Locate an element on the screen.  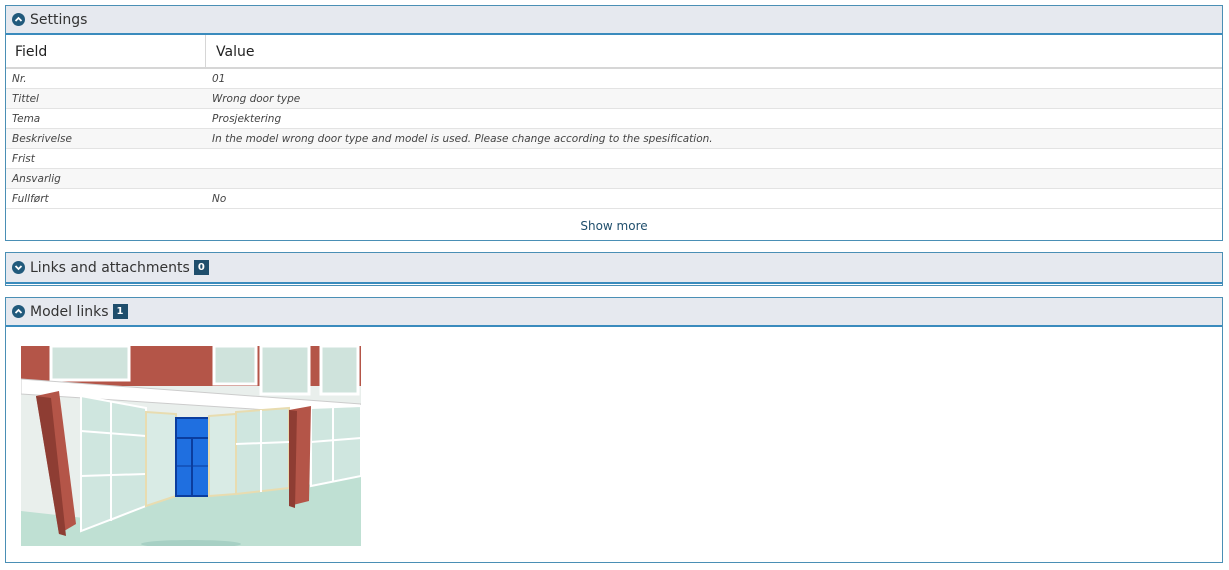
links-header: Links and attachments 0 is located at coordinates (614, 268).